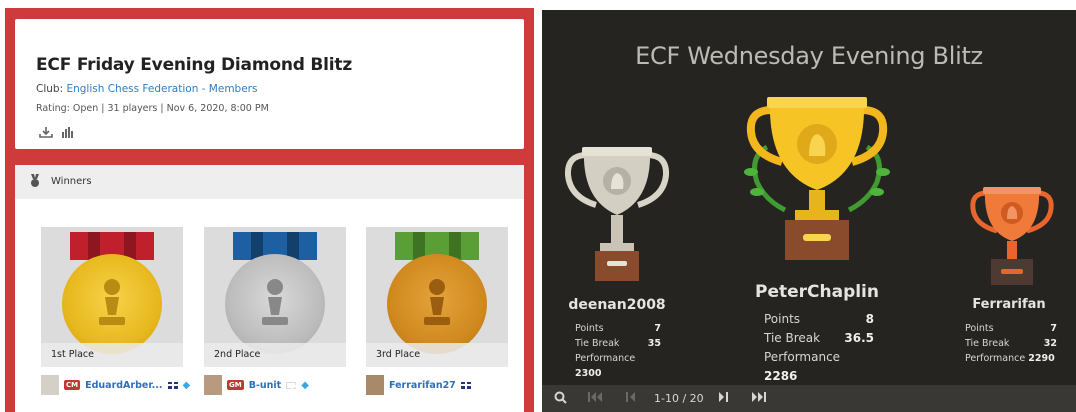 The image size is (1076, 412). I want to click on player-name: B-unit, so click(265, 385).